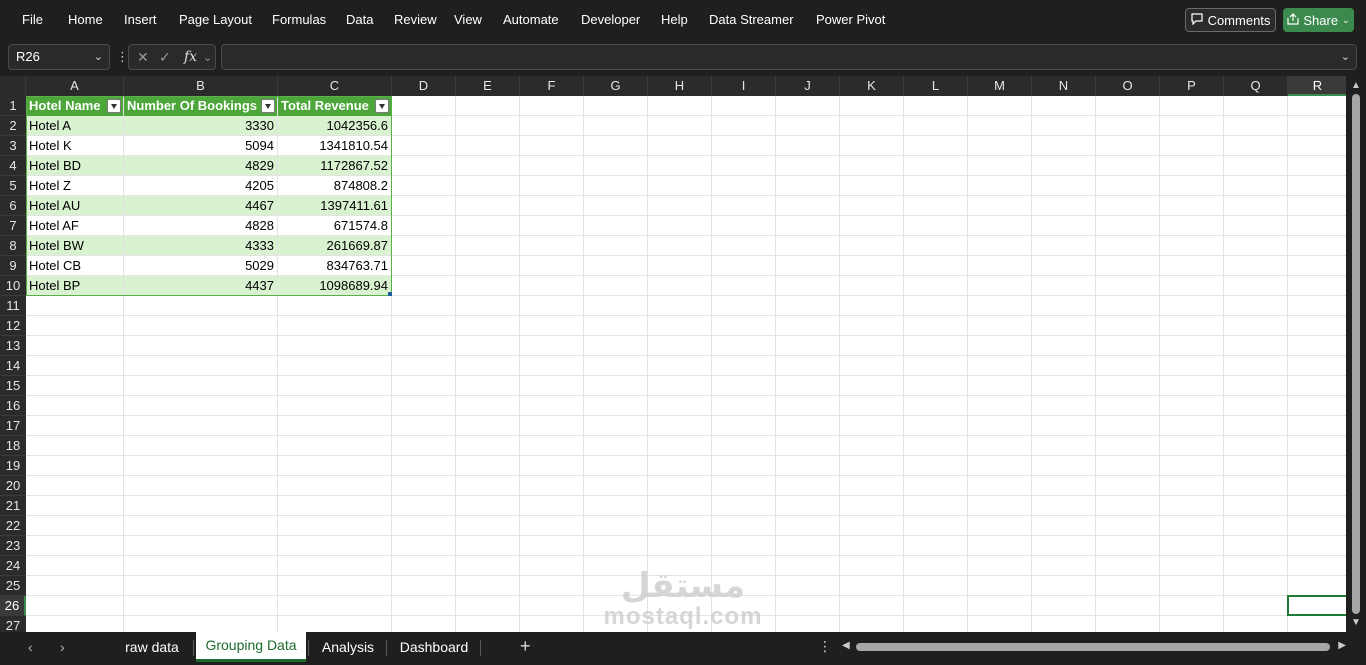 Image resolution: width=1366 pixels, height=665 pixels. I want to click on table-cell-hotel-name: Hotel BD, so click(74, 165).